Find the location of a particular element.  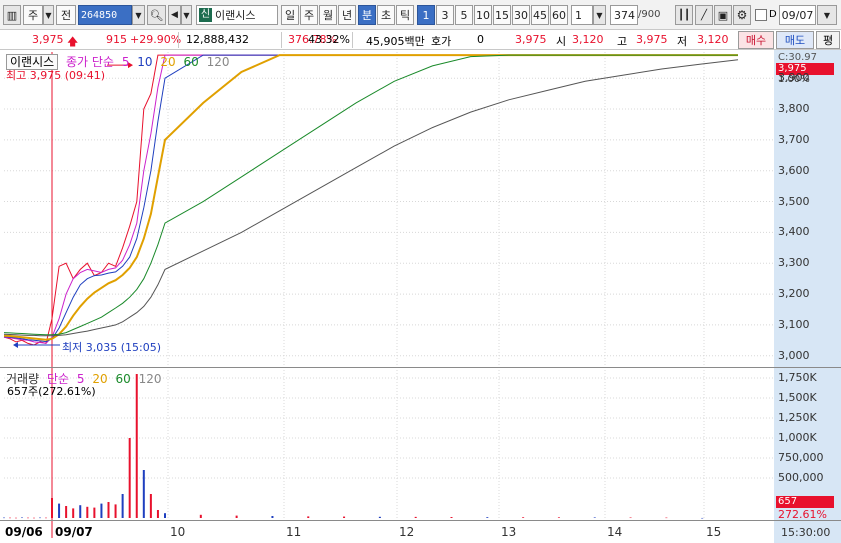

x-label: 11 is located at coordinates (294, 532).